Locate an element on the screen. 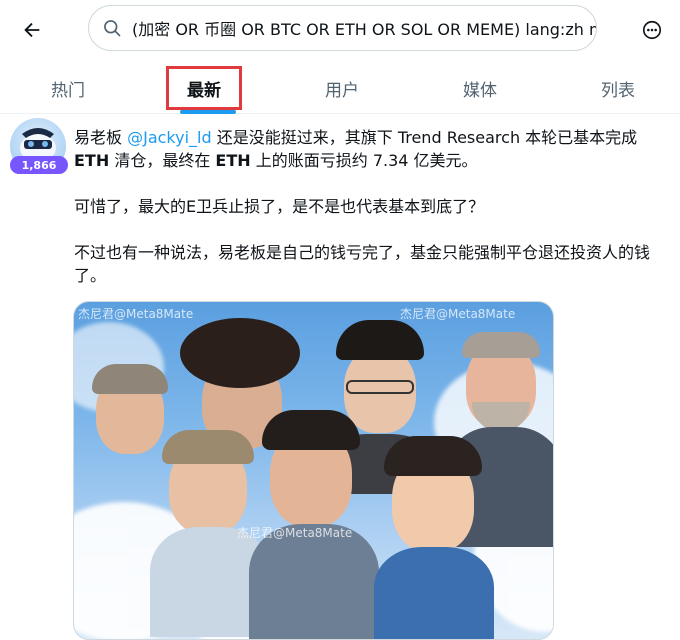  follower-badge: 1,866 is located at coordinates (39, 165).